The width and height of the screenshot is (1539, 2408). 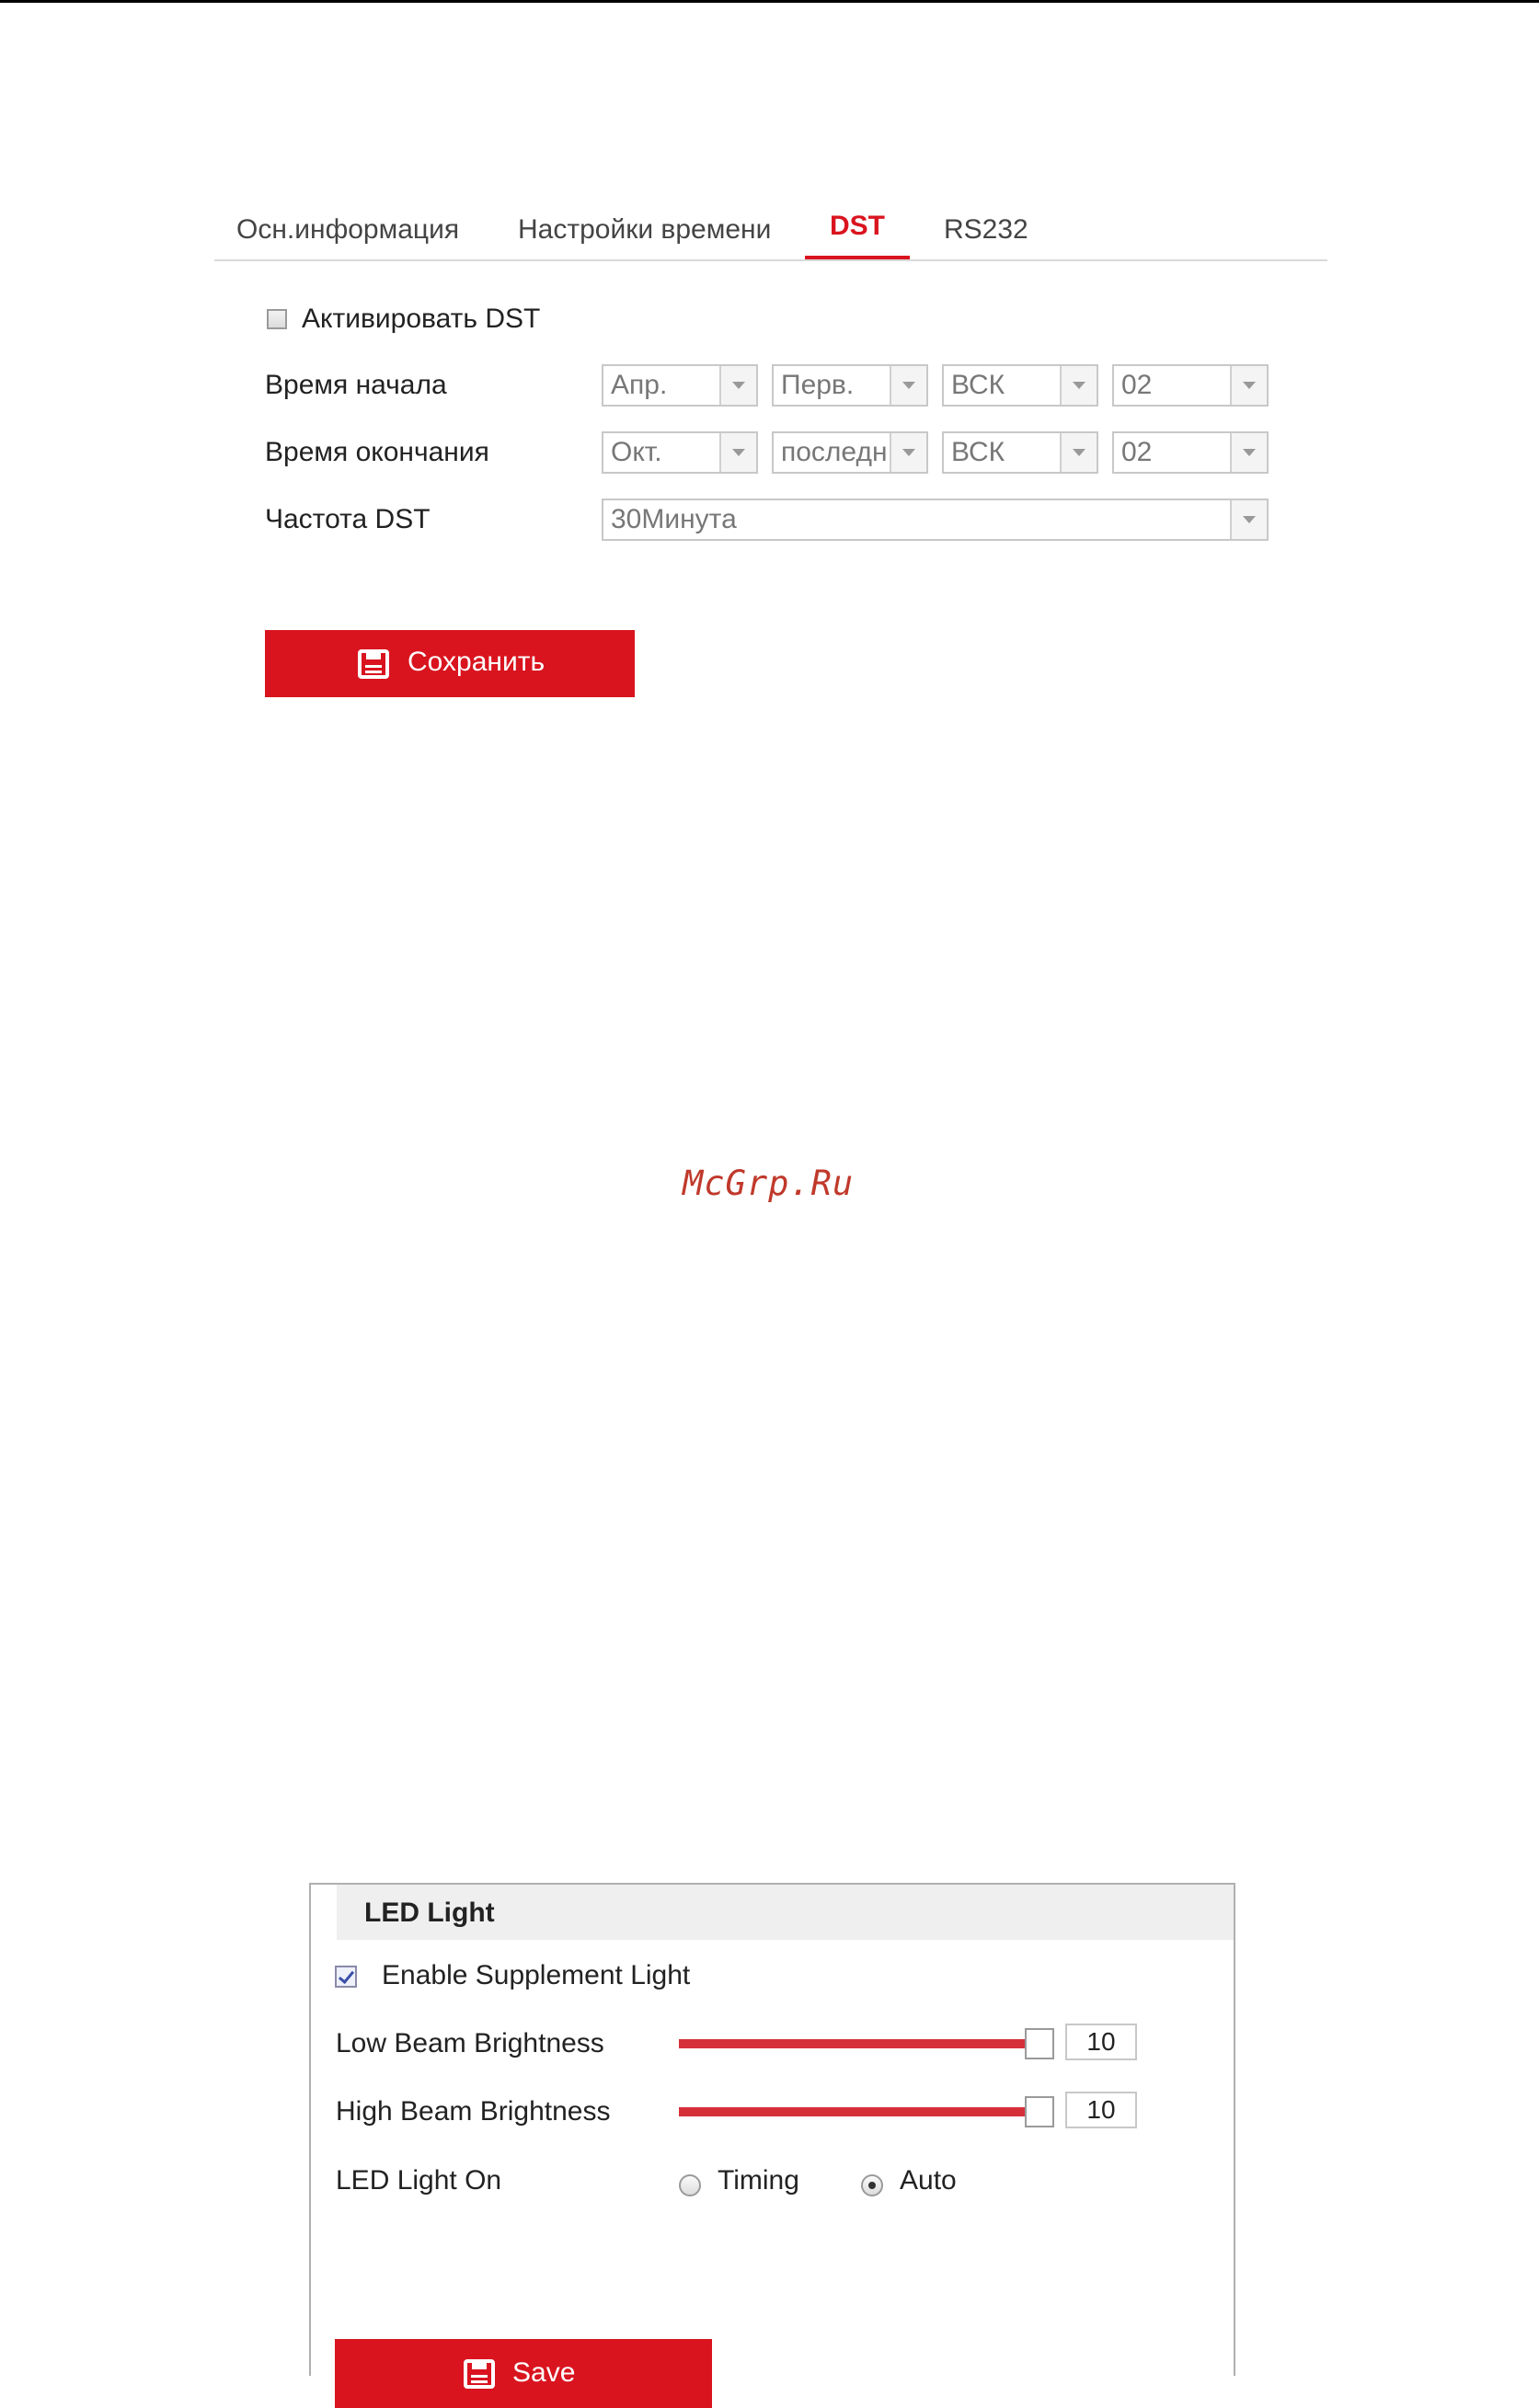 I want to click on enable-supplement-light-checkbox, so click(x=346, y=1977).